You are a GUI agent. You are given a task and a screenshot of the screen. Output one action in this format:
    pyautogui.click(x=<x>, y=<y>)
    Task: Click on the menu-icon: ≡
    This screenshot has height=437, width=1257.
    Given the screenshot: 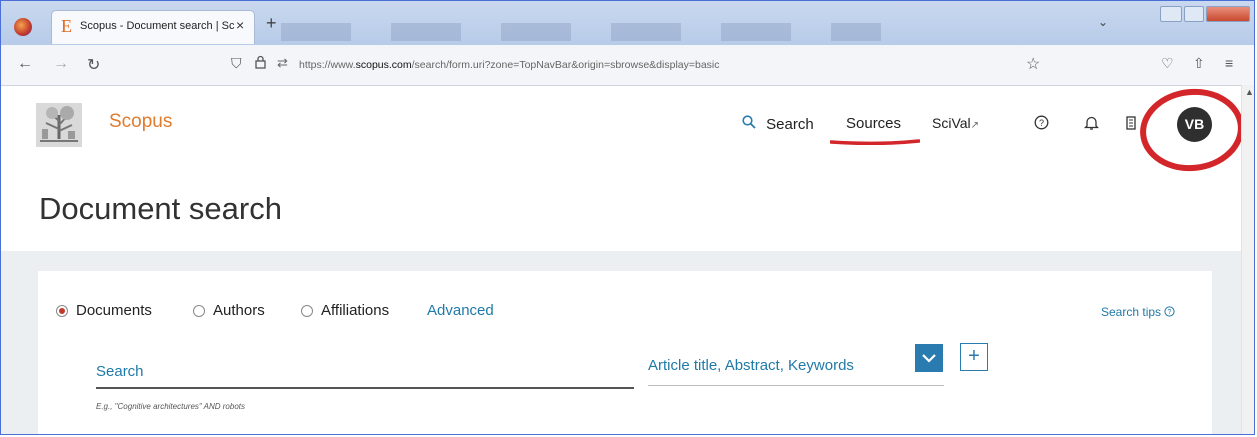 What is the action you would take?
    pyautogui.click(x=1229, y=63)
    